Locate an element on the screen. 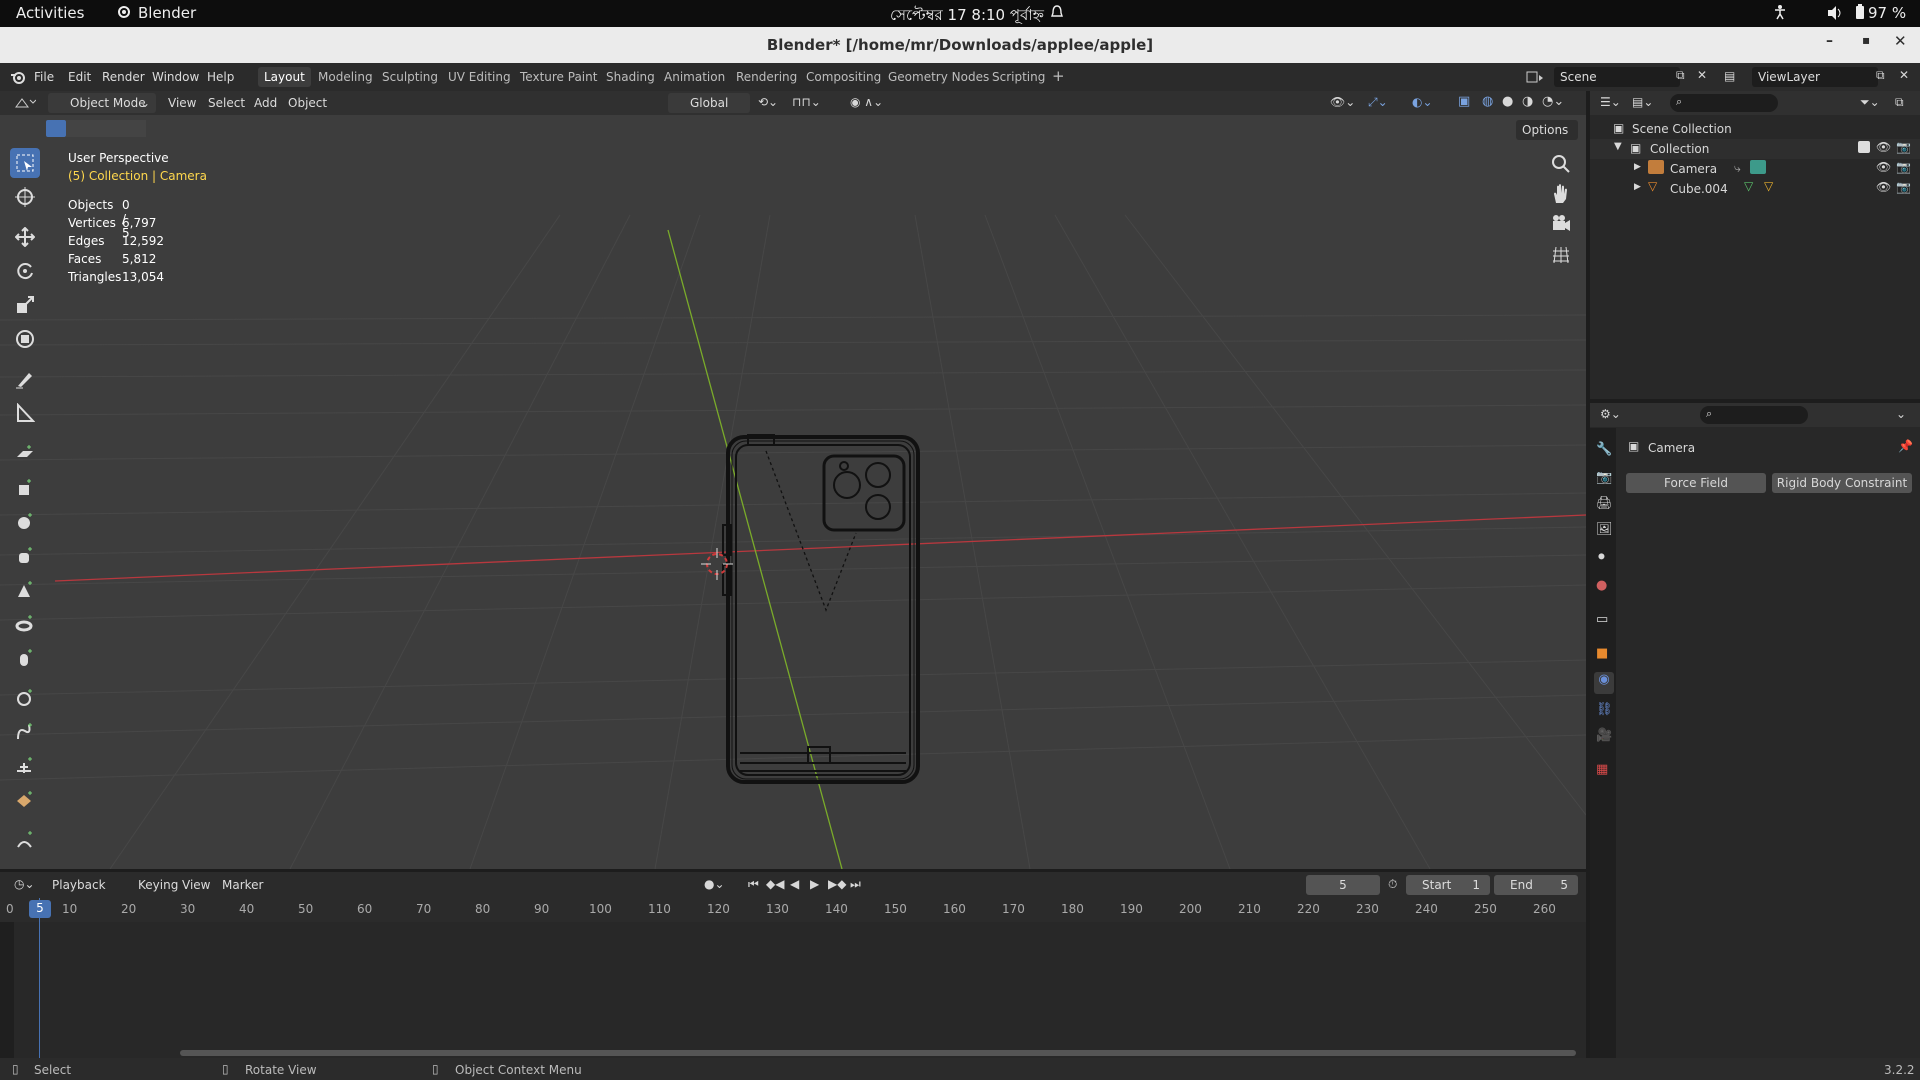 The image size is (1920, 1080). select-new-icon is located at coordinates (56, 128).